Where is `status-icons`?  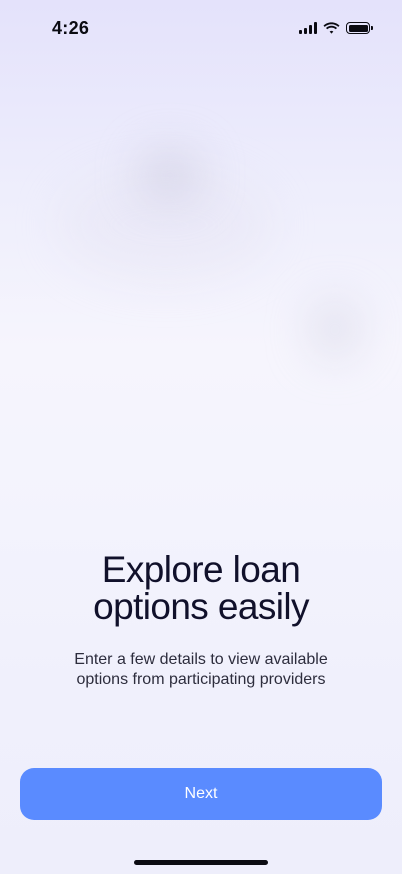 status-icons is located at coordinates (336, 28).